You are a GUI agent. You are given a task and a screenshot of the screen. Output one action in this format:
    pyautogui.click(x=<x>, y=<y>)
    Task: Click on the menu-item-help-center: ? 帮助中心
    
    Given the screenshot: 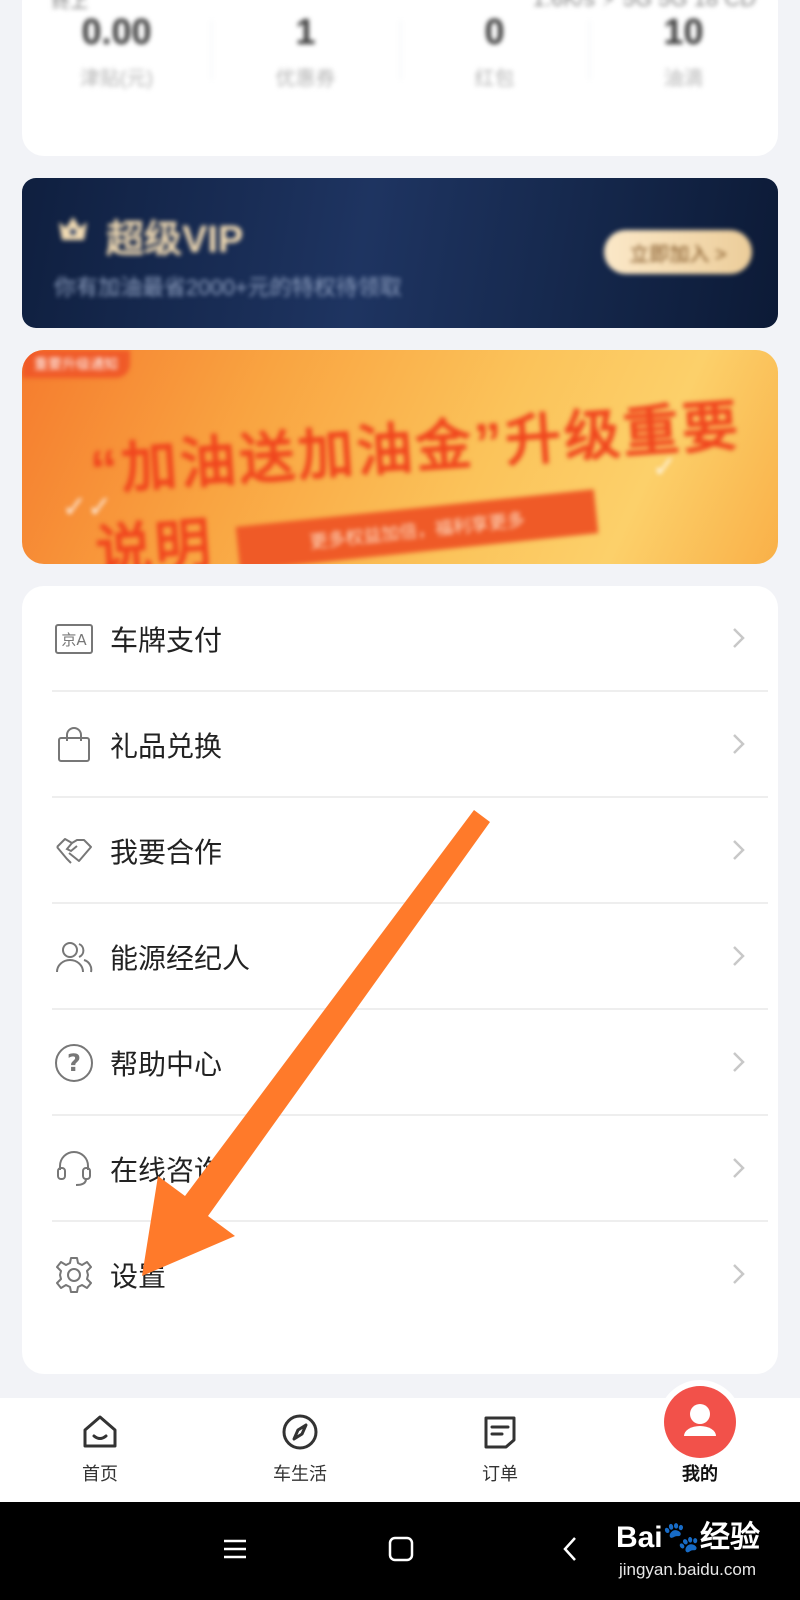 What is the action you would take?
    pyautogui.click(x=410, y=1063)
    